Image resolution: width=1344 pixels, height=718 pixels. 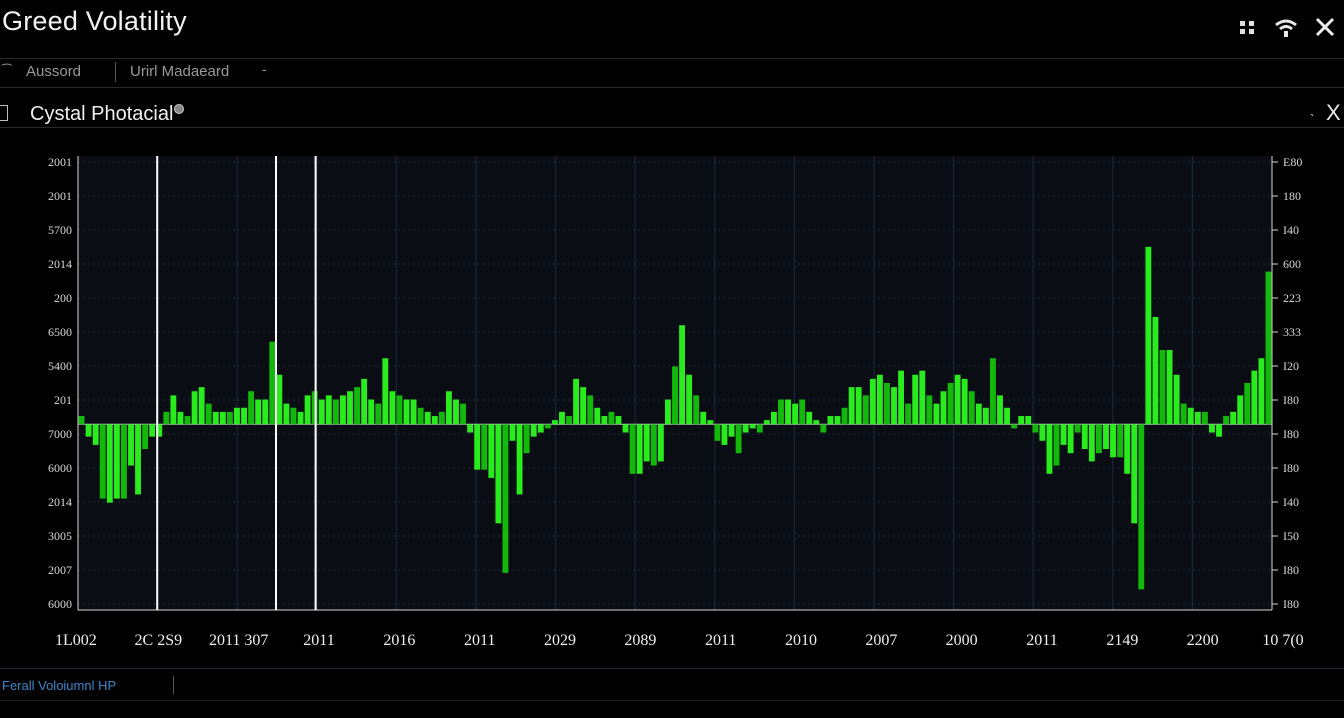 What do you see at coordinates (881, 640) in the screenshot?
I see `x-tick-label: 2007` at bounding box center [881, 640].